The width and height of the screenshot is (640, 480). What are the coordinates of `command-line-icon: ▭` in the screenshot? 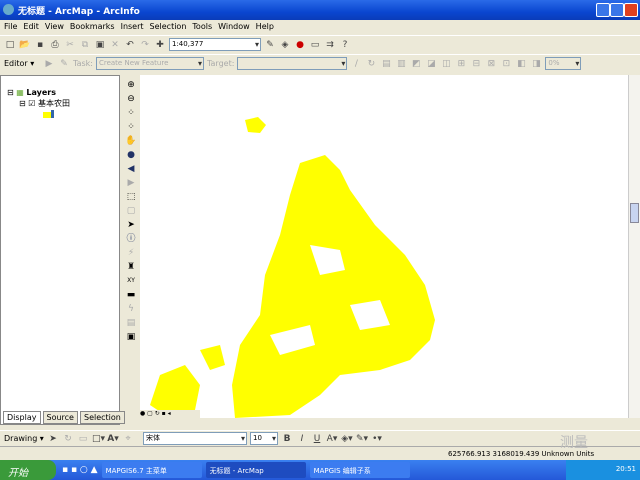 It's located at (315, 45).